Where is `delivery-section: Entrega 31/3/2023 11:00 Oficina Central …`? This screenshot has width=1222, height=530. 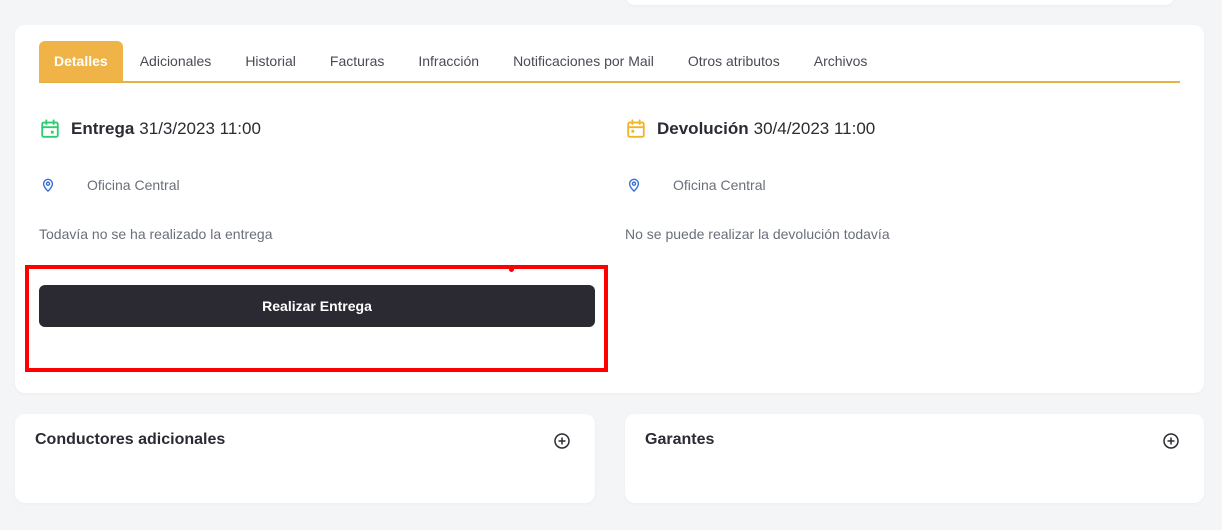
delivery-section: Entrega 31/3/2023 11:00 Oficina Central … is located at coordinates (156, 178).